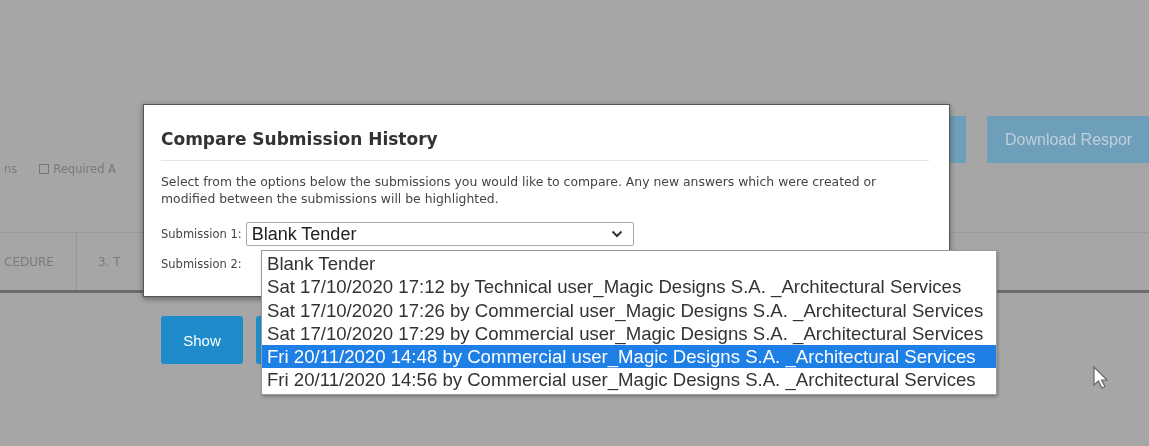 This screenshot has width=1149, height=446. What do you see at coordinates (616, 234) in the screenshot?
I see `chevron-down-icon` at bounding box center [616, 234].